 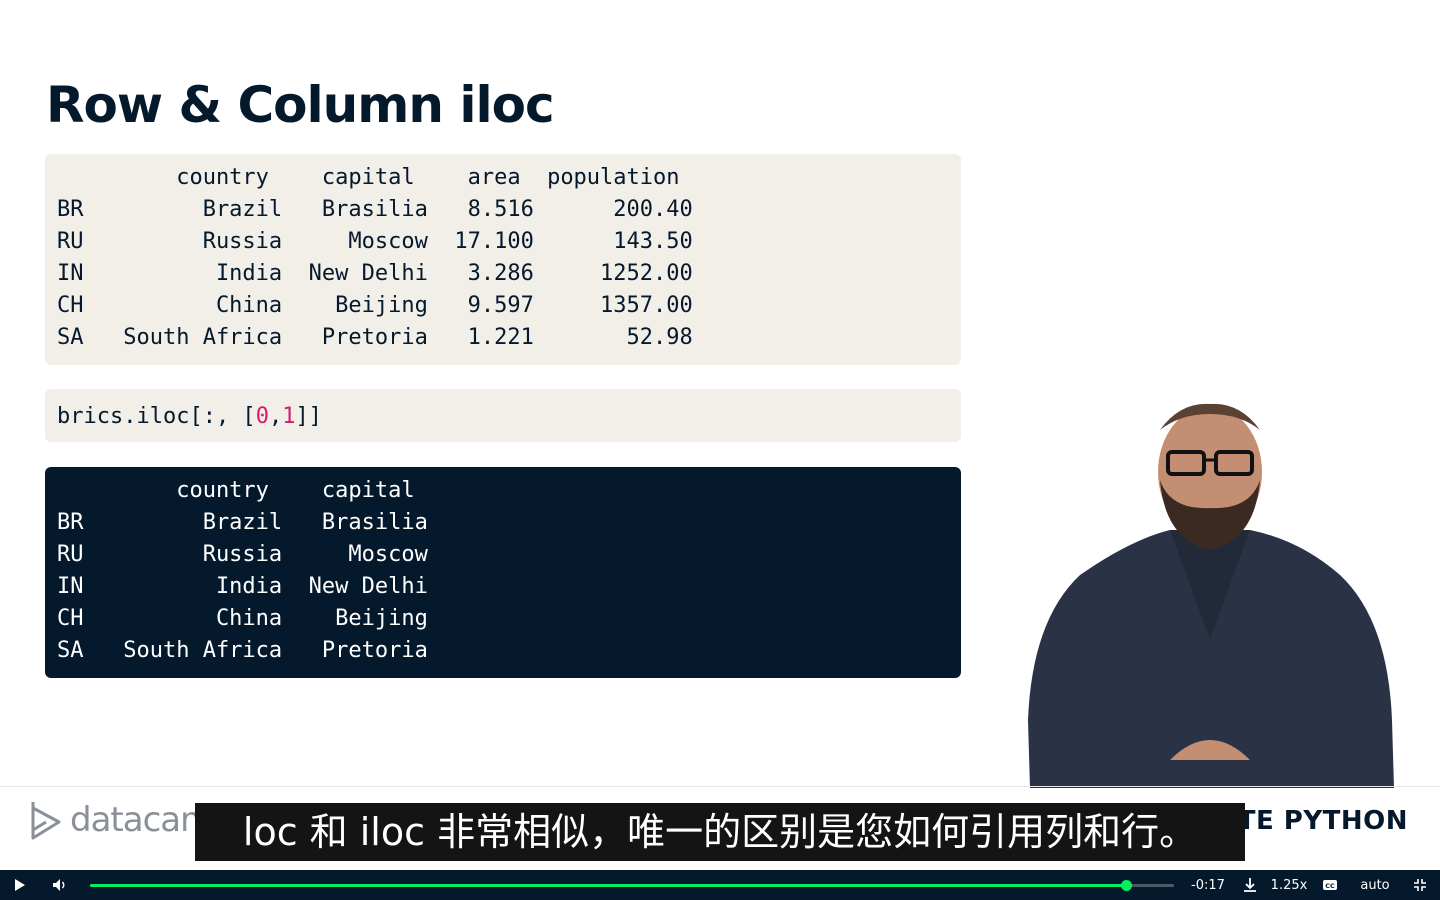 I want to click on volume-button, so click(x=60, y=885).